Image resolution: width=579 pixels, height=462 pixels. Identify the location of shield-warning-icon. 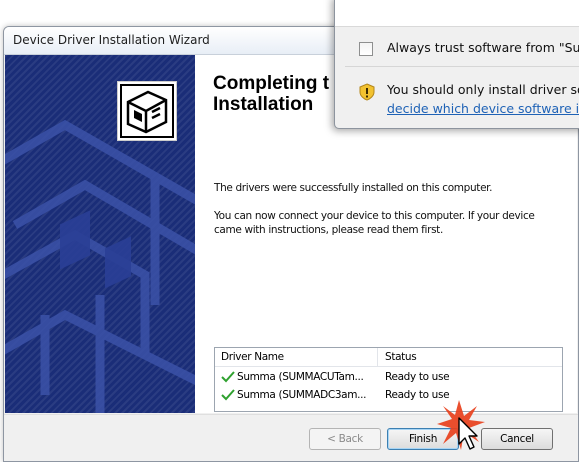
(367, 92).